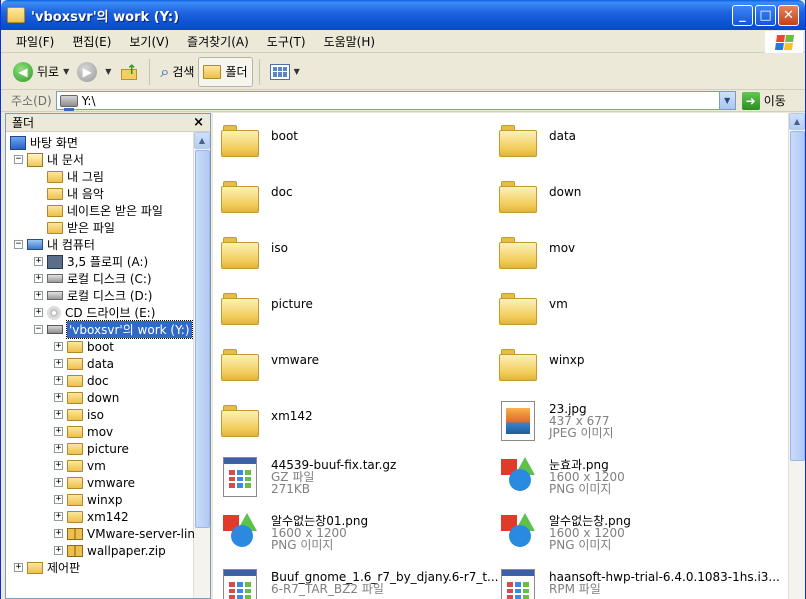 Image resolution: width=806 pixels, height=599 pixels. What do you see at coordinates (86, 397) in the screenshot?
I see `tree-item: + down` at bounding box center [86, 397].